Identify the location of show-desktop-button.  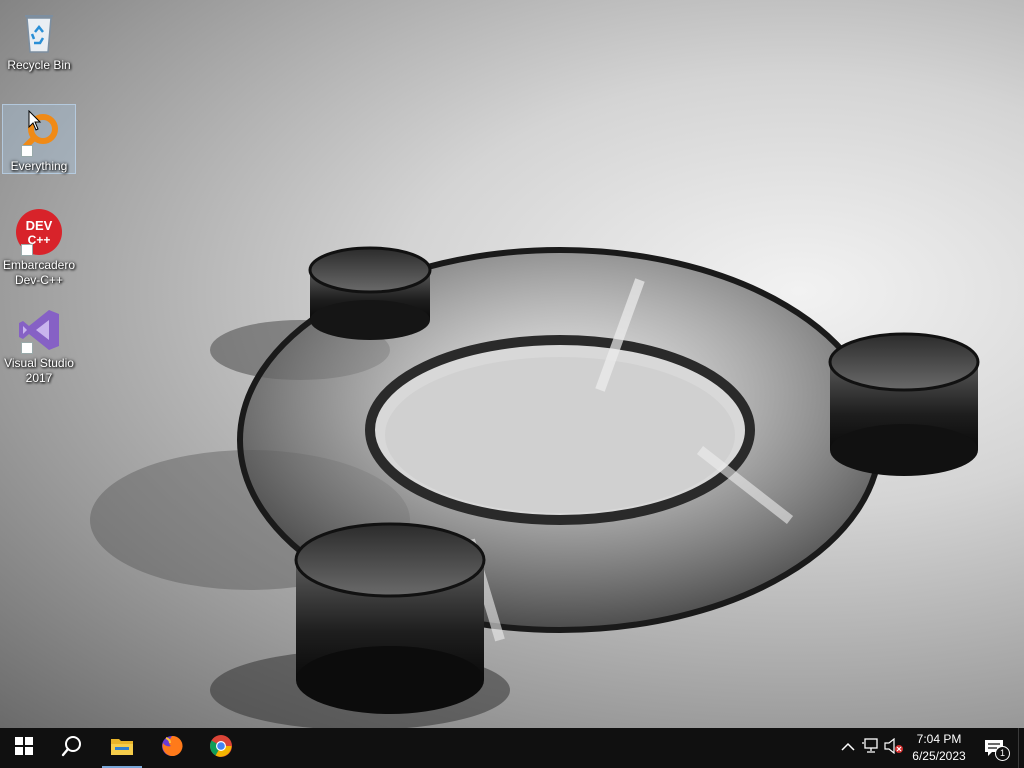
(1021, 748).